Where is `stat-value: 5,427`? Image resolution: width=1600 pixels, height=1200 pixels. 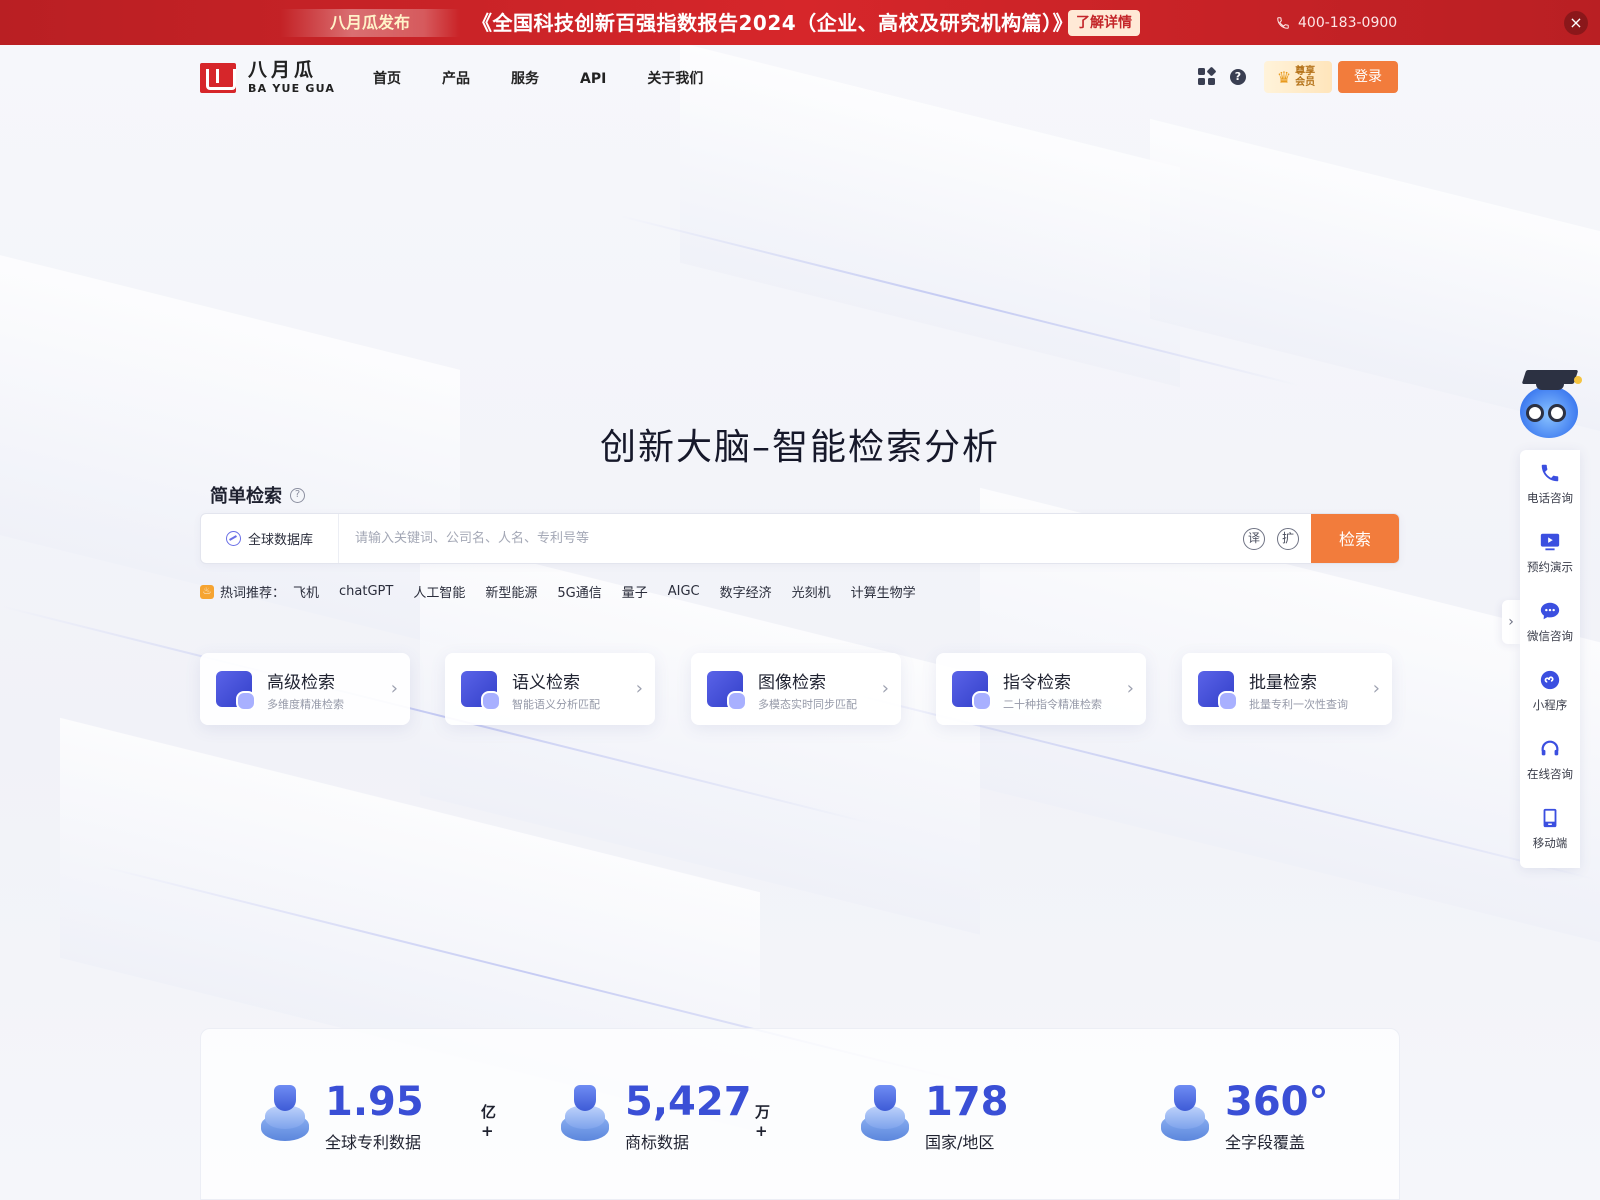 stat-value: 5,427 is located at coordinates (688, 1102).